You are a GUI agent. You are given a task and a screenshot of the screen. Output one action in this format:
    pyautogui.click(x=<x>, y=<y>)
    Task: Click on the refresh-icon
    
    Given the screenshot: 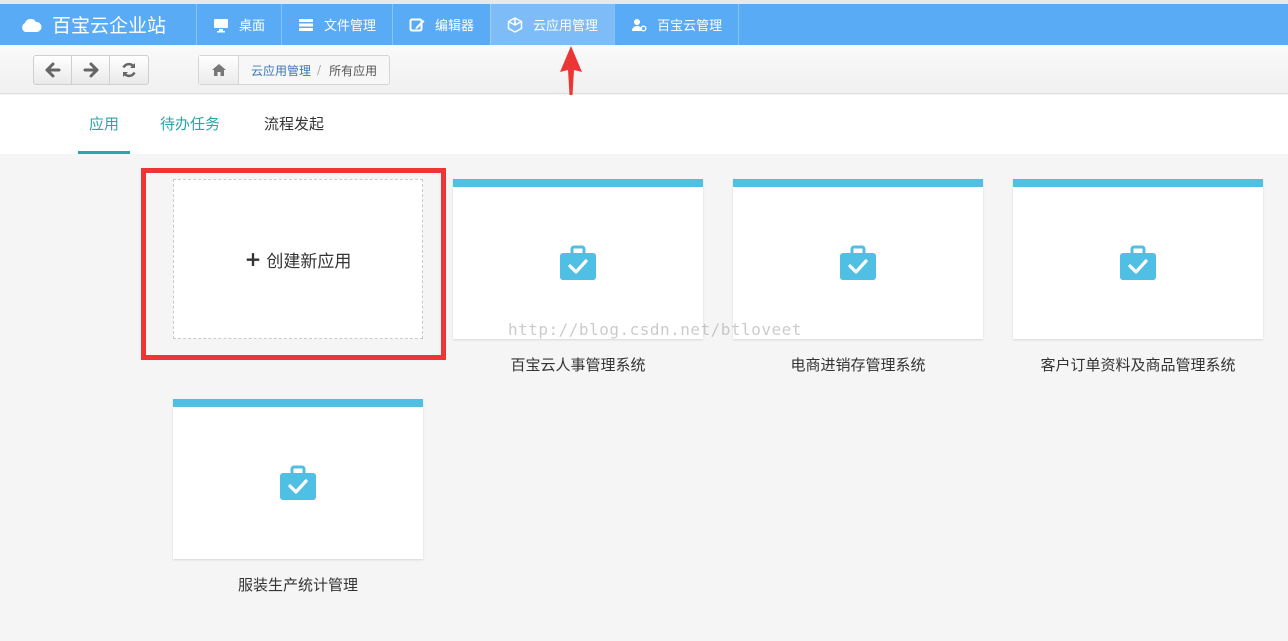 What is the action you would take?
    pyautogui.click(x=129, y=70)
    